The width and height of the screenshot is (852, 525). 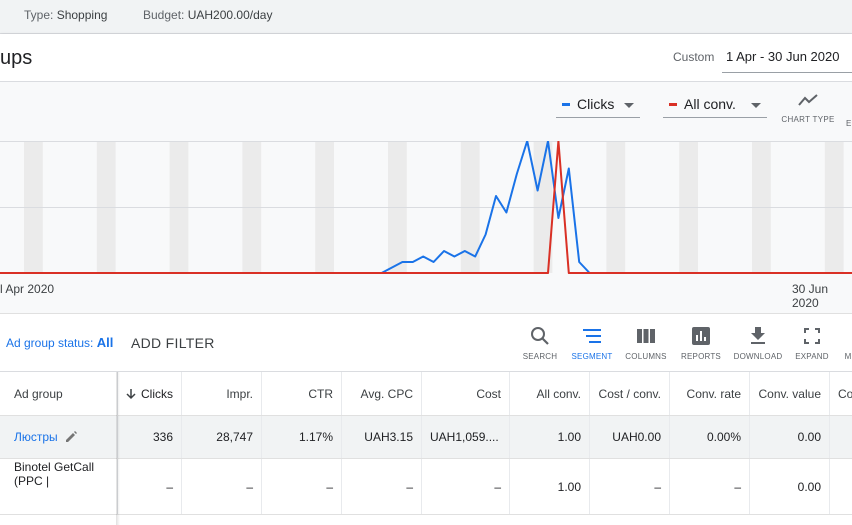 What do you see at coordinates (710, 437) in the screenshot?
I see `cell-conv-rate: 0.00%` at bounding box center [710, 437].